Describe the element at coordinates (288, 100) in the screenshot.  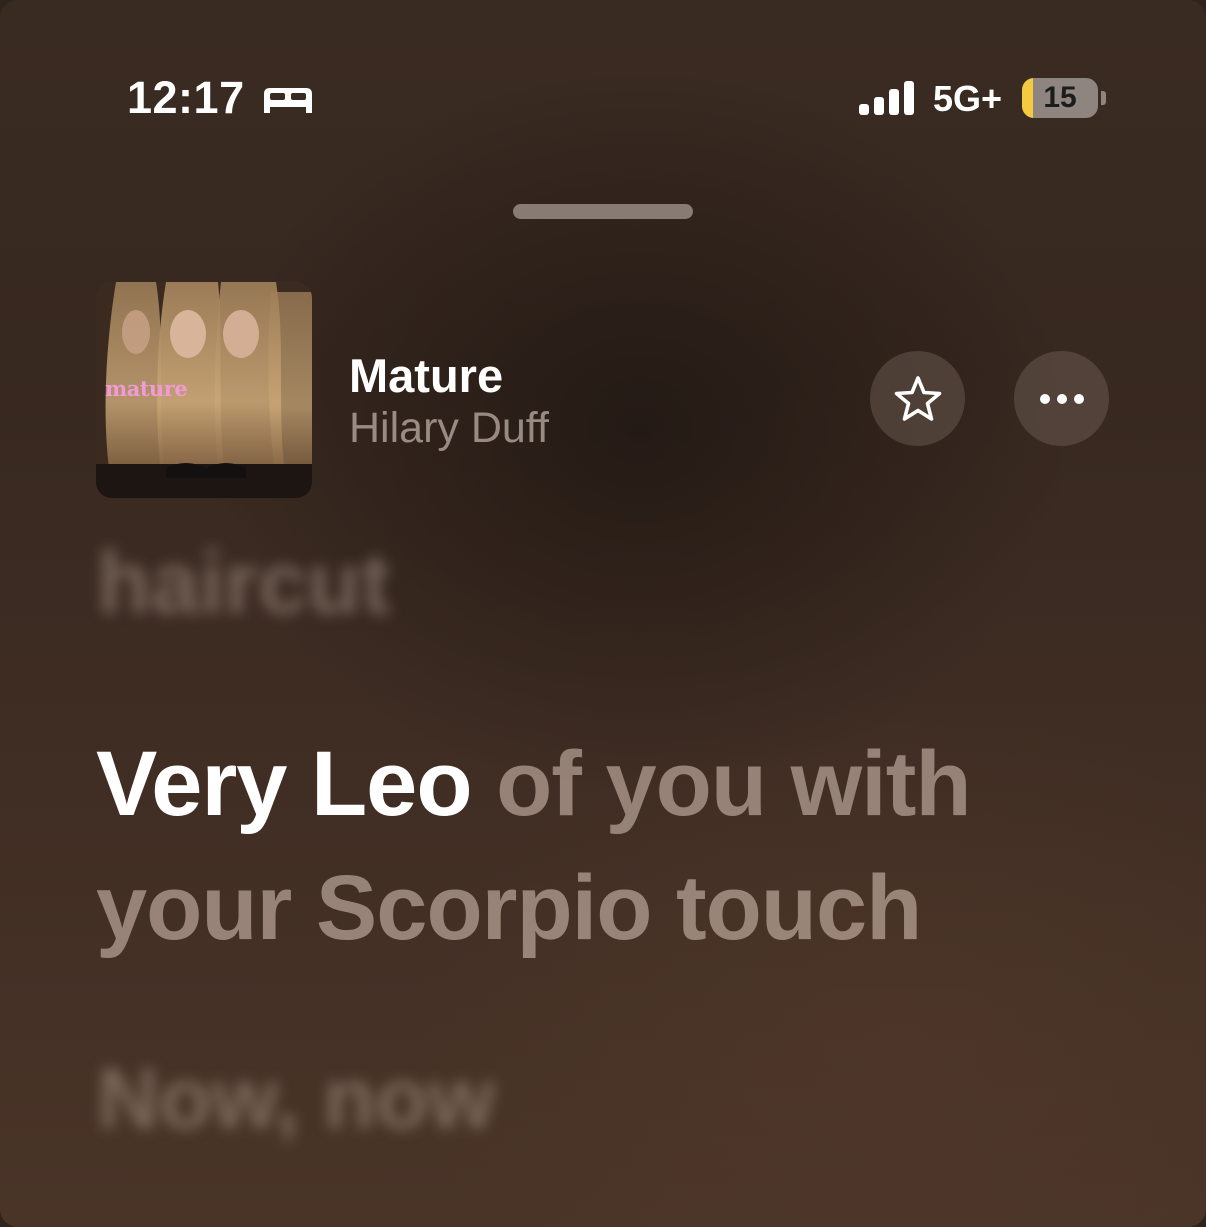
I see `bed-icon` at that location.